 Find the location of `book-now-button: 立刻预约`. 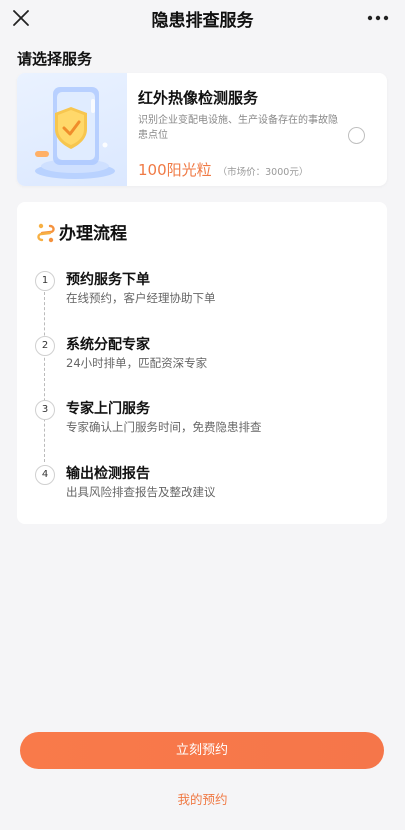

book-now-button: 立刻预约 is located at coordinates (202, 750).